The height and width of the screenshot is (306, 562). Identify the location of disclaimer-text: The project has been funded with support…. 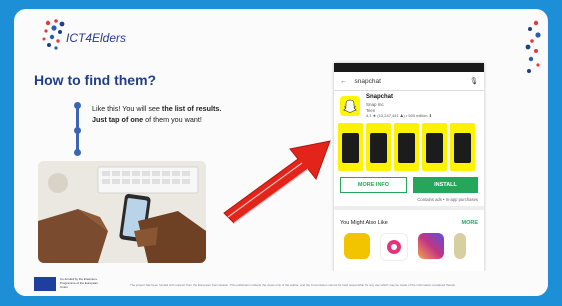
(293, 285).